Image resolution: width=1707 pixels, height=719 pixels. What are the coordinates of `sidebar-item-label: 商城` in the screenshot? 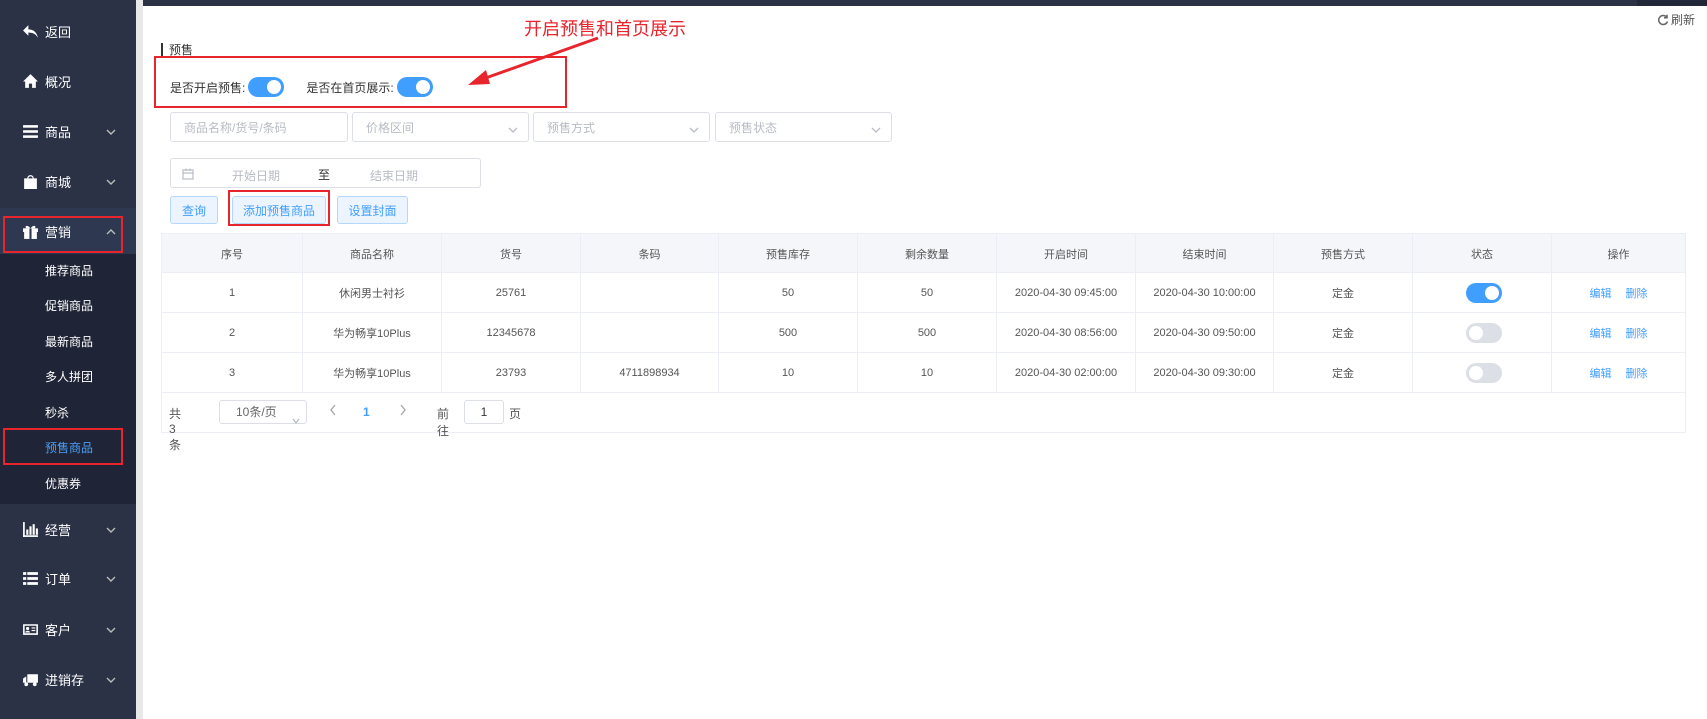 It's located at (58, 182).